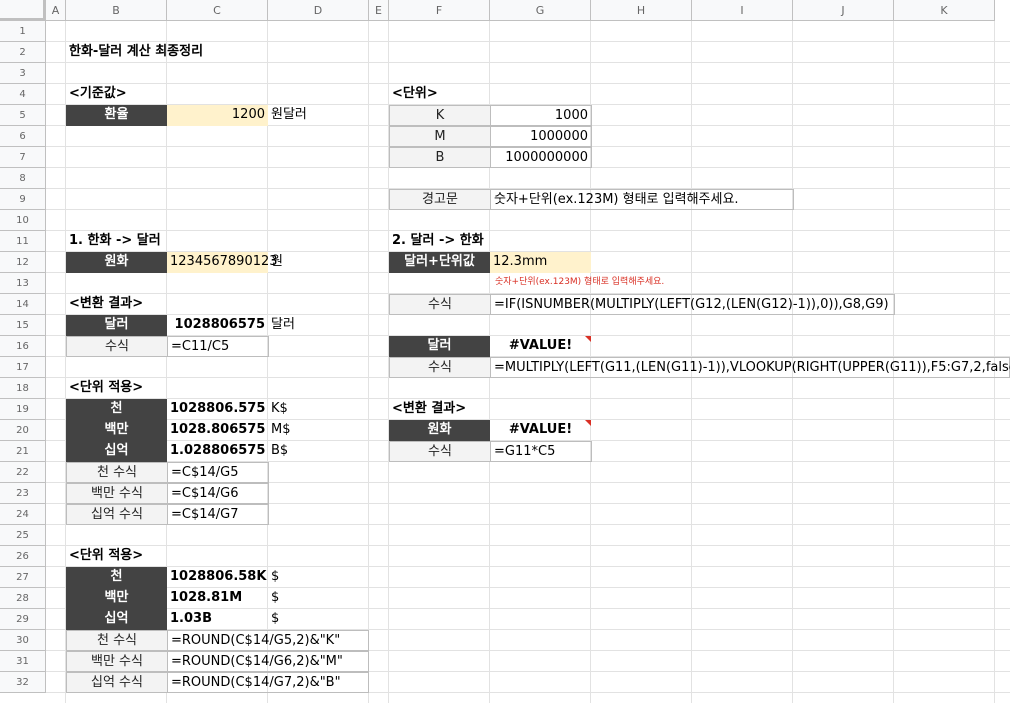 This screenshot has width=1010, height=703. What do you see at coordinates (588, 339) in the screenshot?
I see `error-indicator-icon` at bounding box center [588, 339].